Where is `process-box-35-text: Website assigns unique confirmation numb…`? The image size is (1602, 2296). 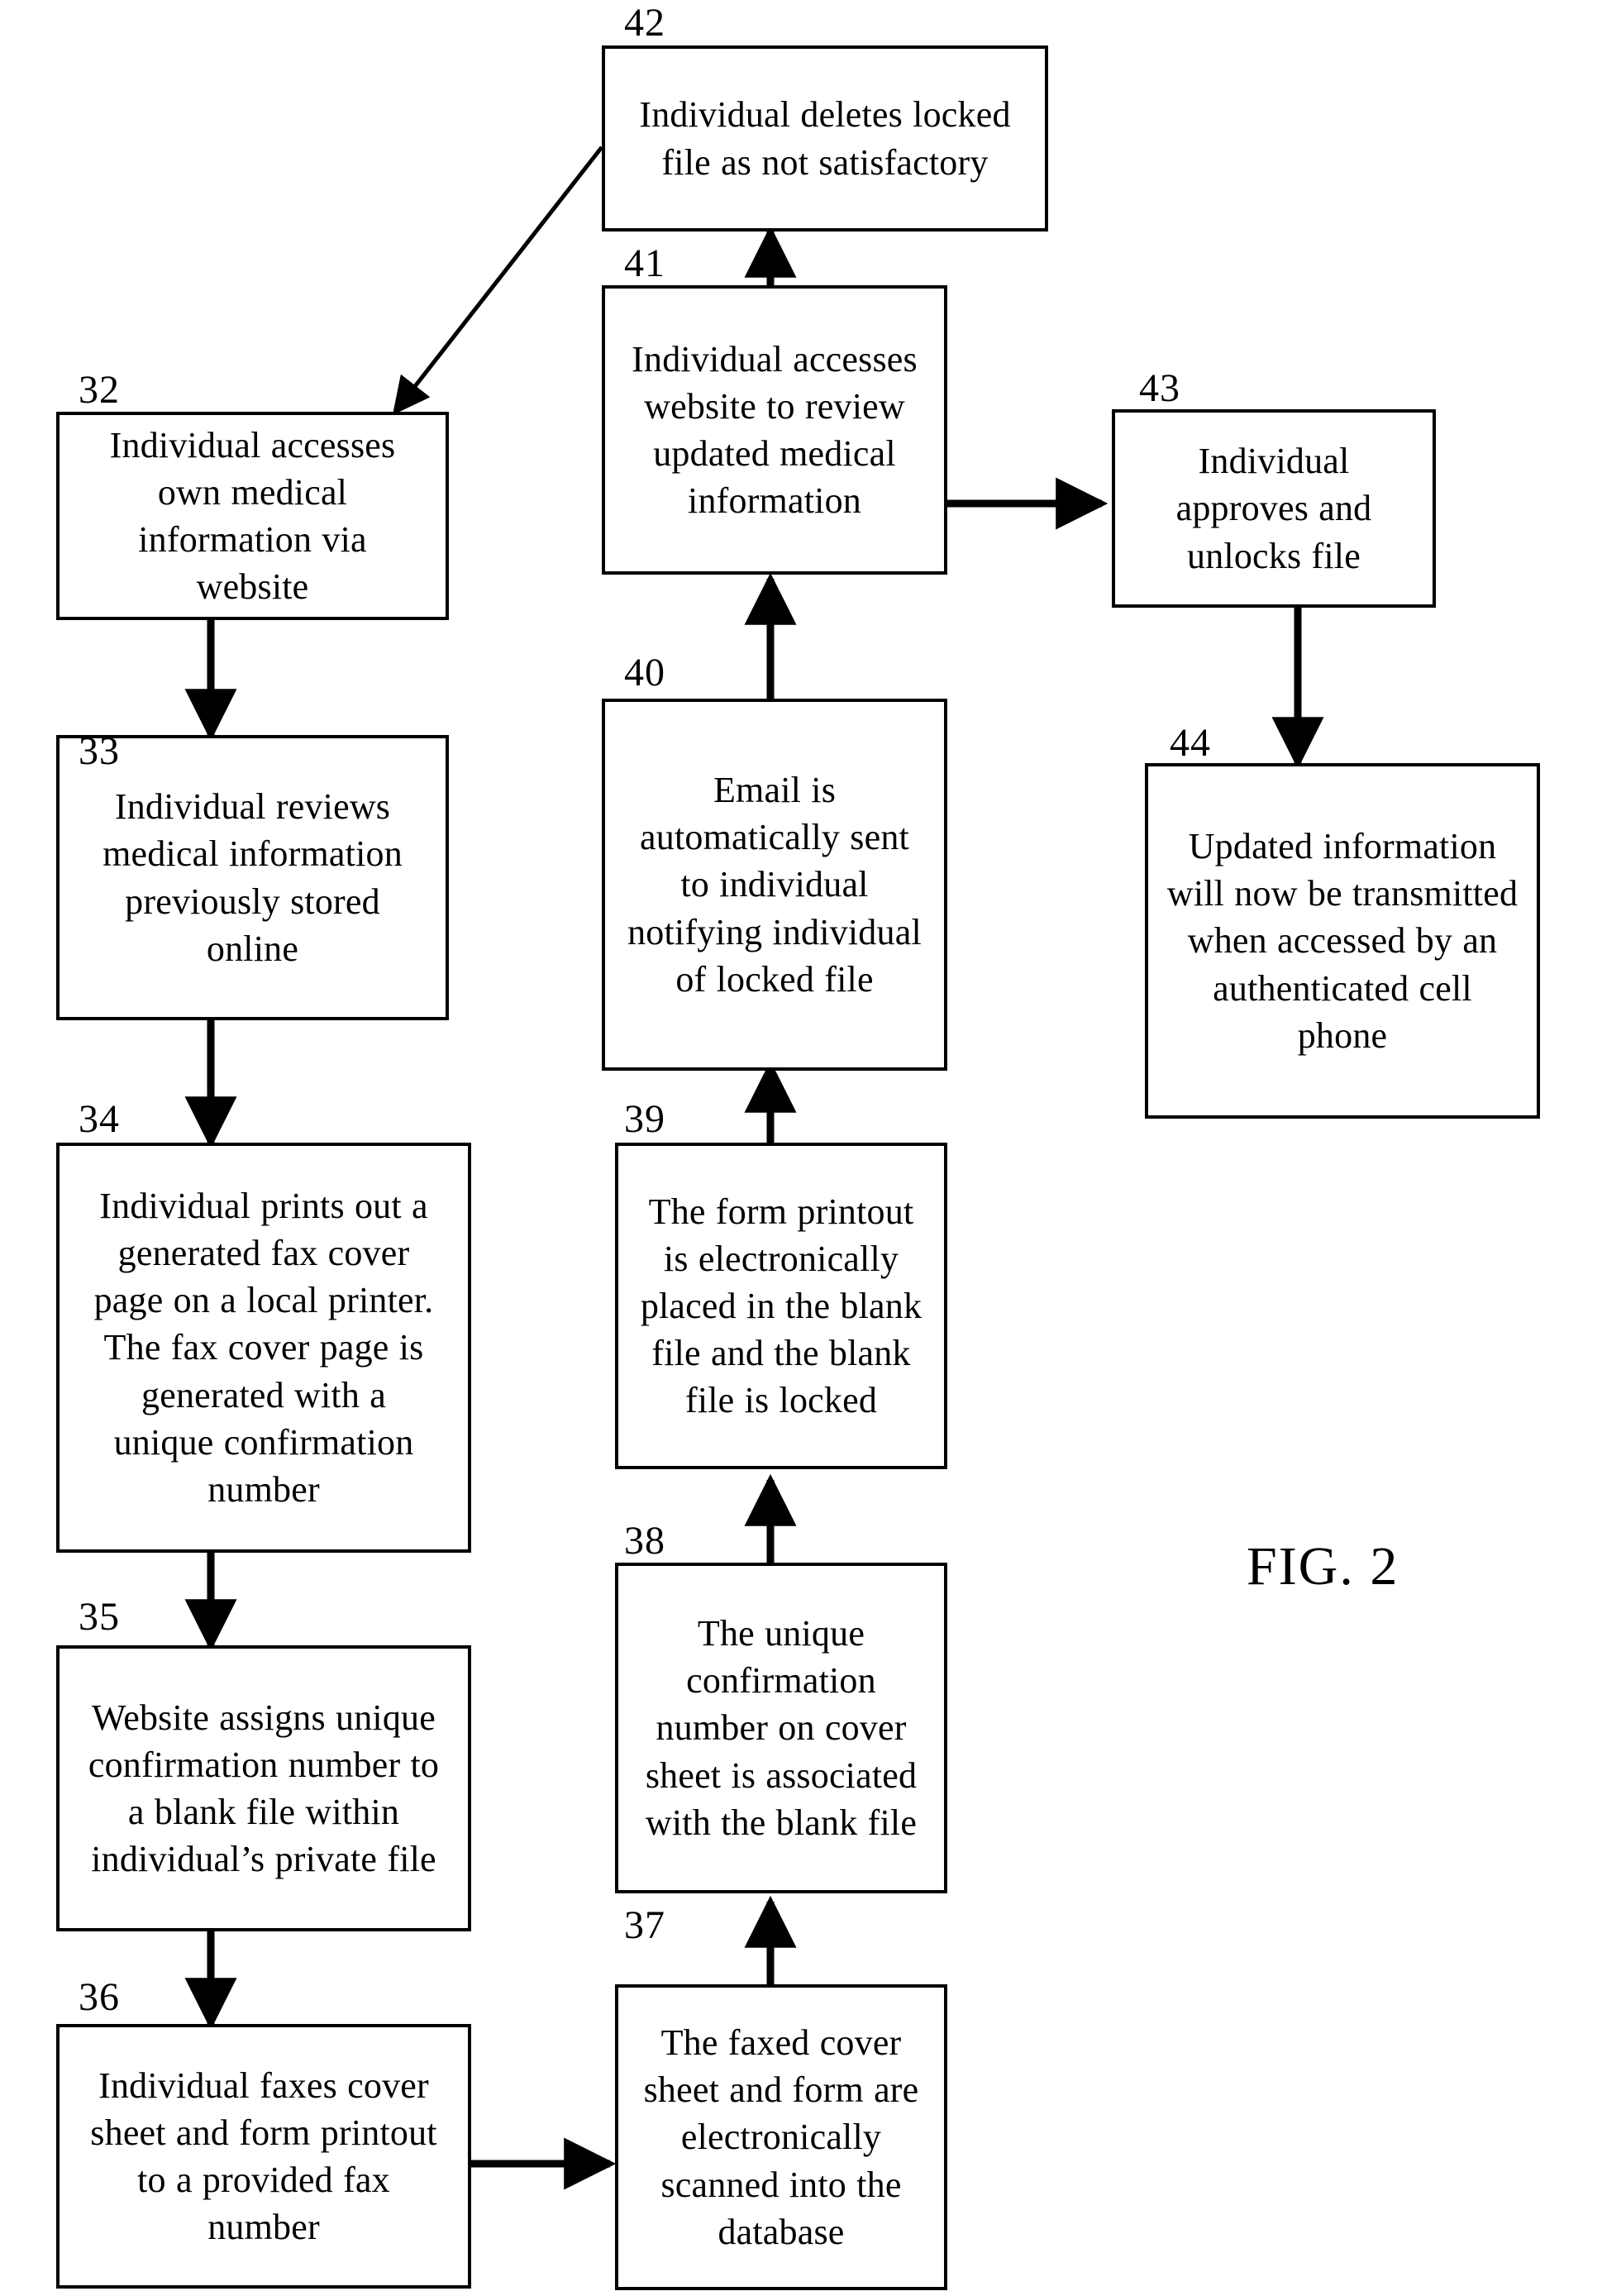 process-box-35-text: Website assigns unique confirmation numb… is located at coordinates (264, 1788).